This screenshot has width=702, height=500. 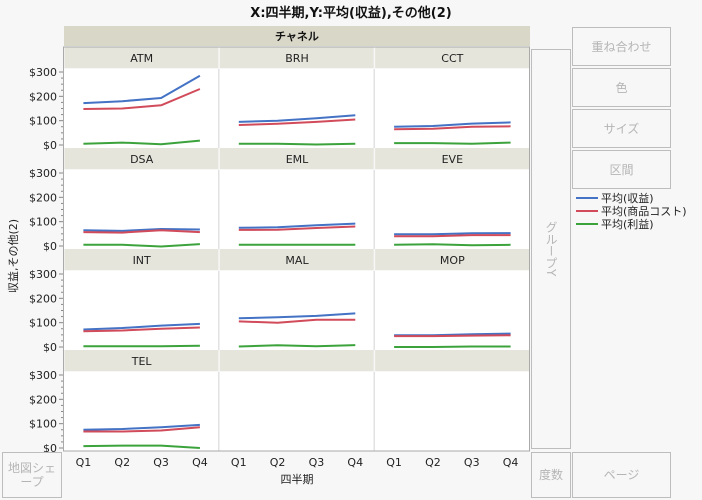 I want to click on facet-header-label: チャネル, so click(x=297, y=36).